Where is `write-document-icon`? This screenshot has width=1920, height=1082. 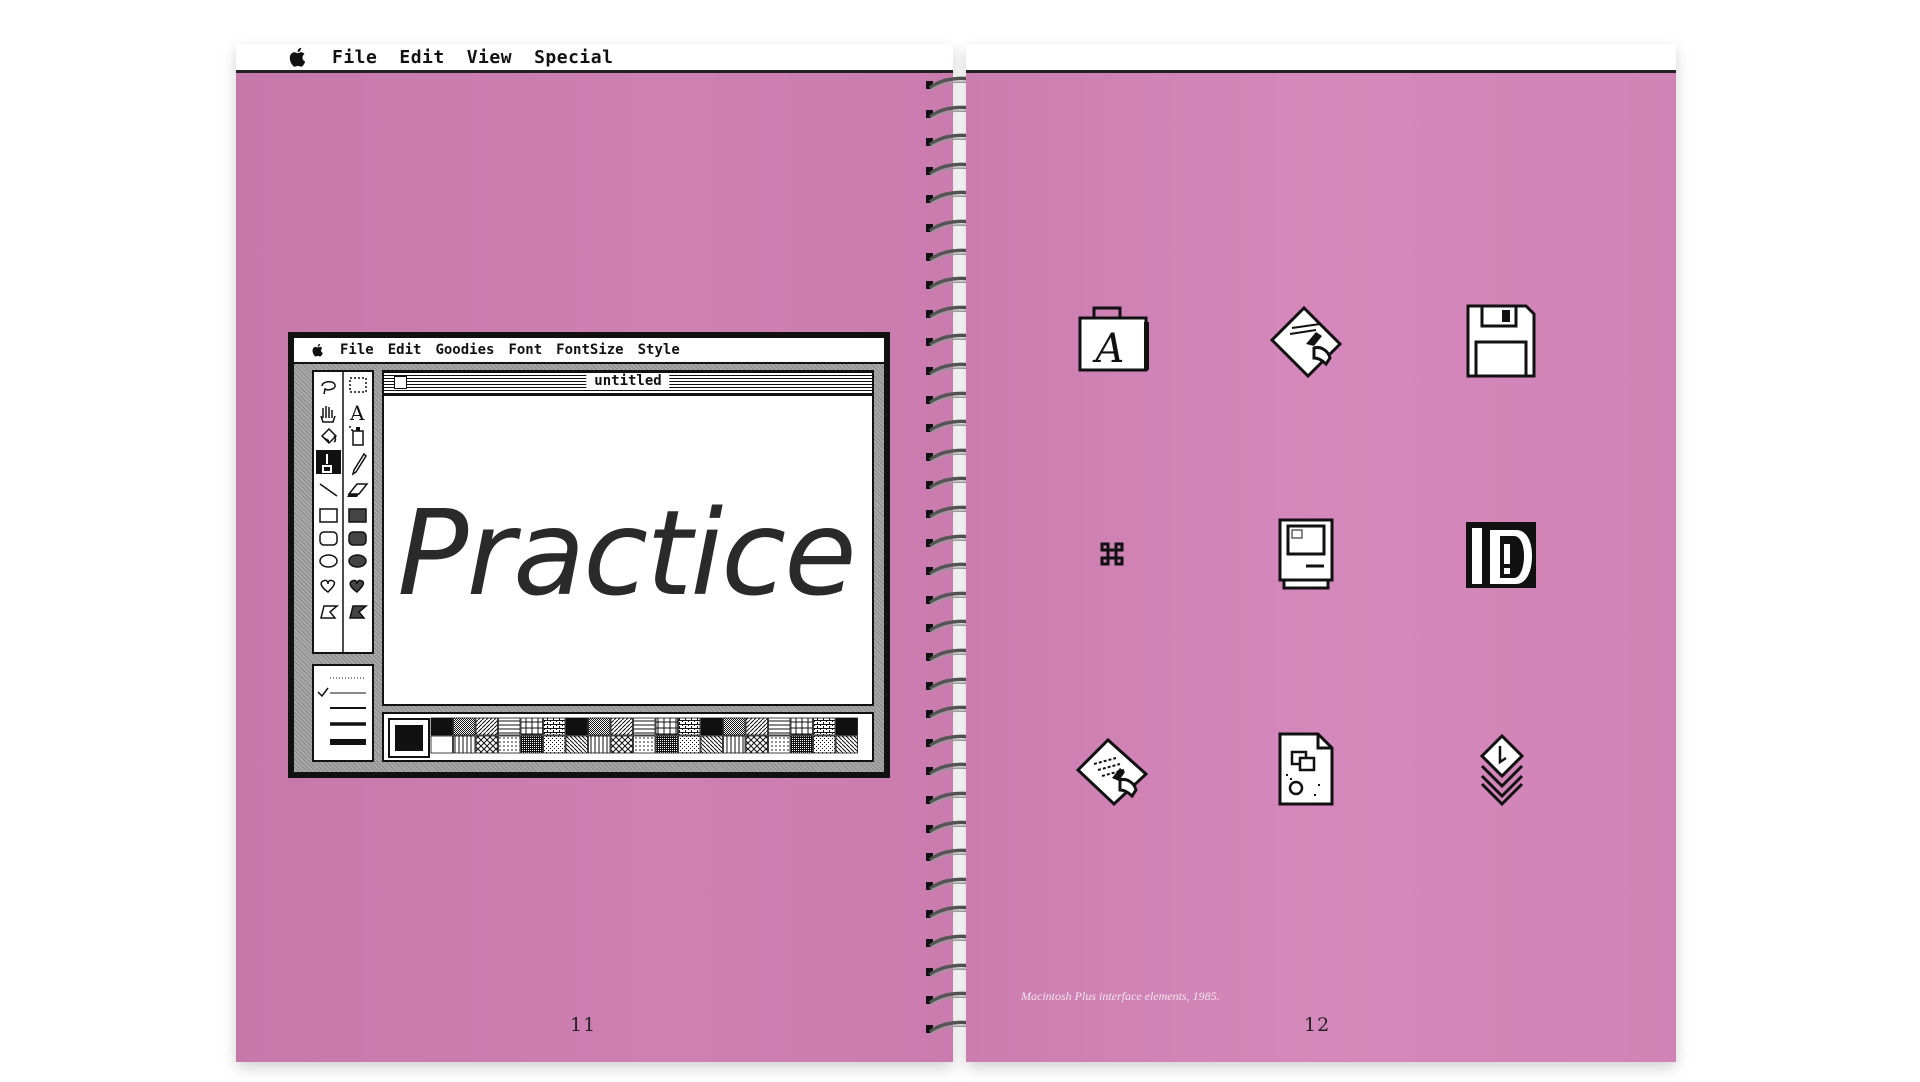 write-document-icon is located at coordinates (1112, 768).